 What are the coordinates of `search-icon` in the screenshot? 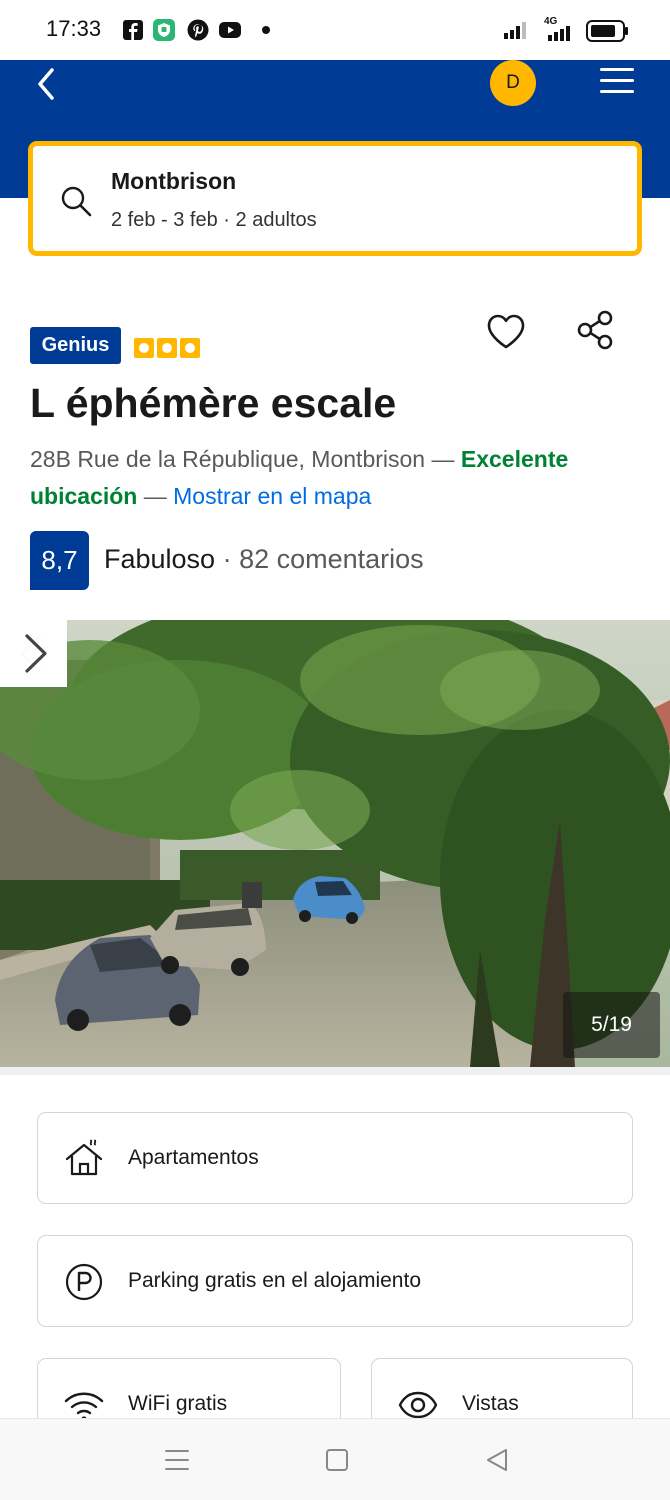 It's located at (76, 201).